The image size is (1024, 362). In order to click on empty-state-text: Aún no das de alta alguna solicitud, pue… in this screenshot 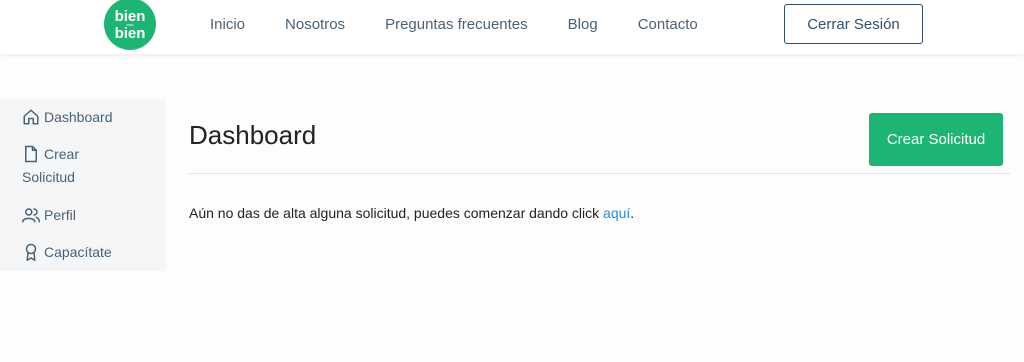, I will do `click(396, 213)`.